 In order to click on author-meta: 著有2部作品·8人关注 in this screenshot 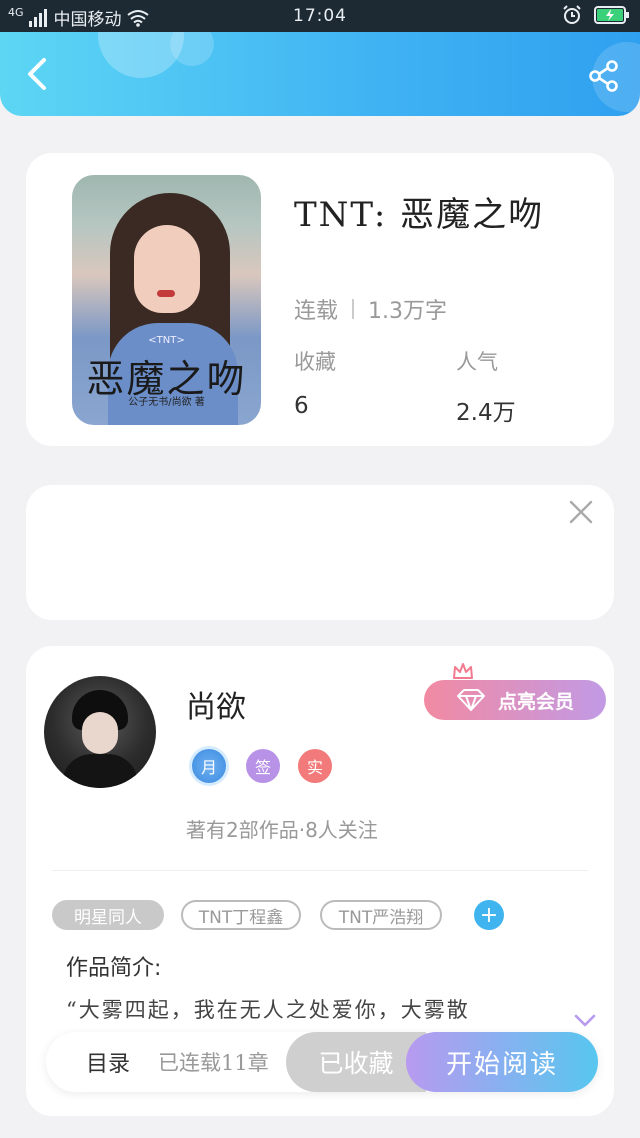, I will do `click(282, 830)`.